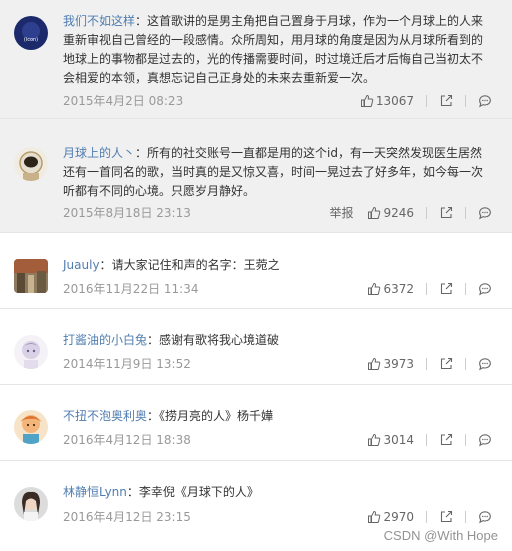 Image resolution: width=512 pixels, height=551 pixels. I want to click on comment-actions: 13067, so click(426, 101).